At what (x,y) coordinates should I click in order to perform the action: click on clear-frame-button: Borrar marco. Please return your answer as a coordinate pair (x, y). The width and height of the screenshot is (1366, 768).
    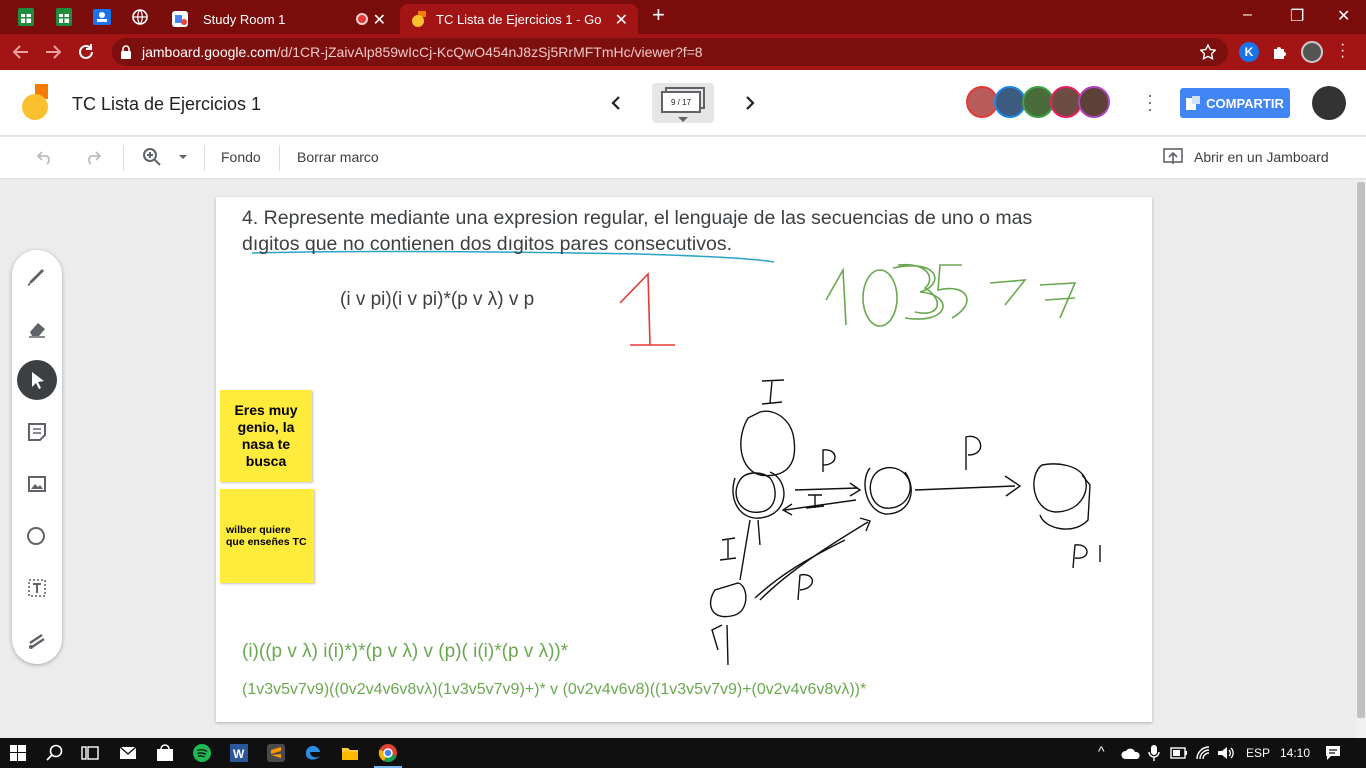
    Looking at the image, I should click on (338, 157).